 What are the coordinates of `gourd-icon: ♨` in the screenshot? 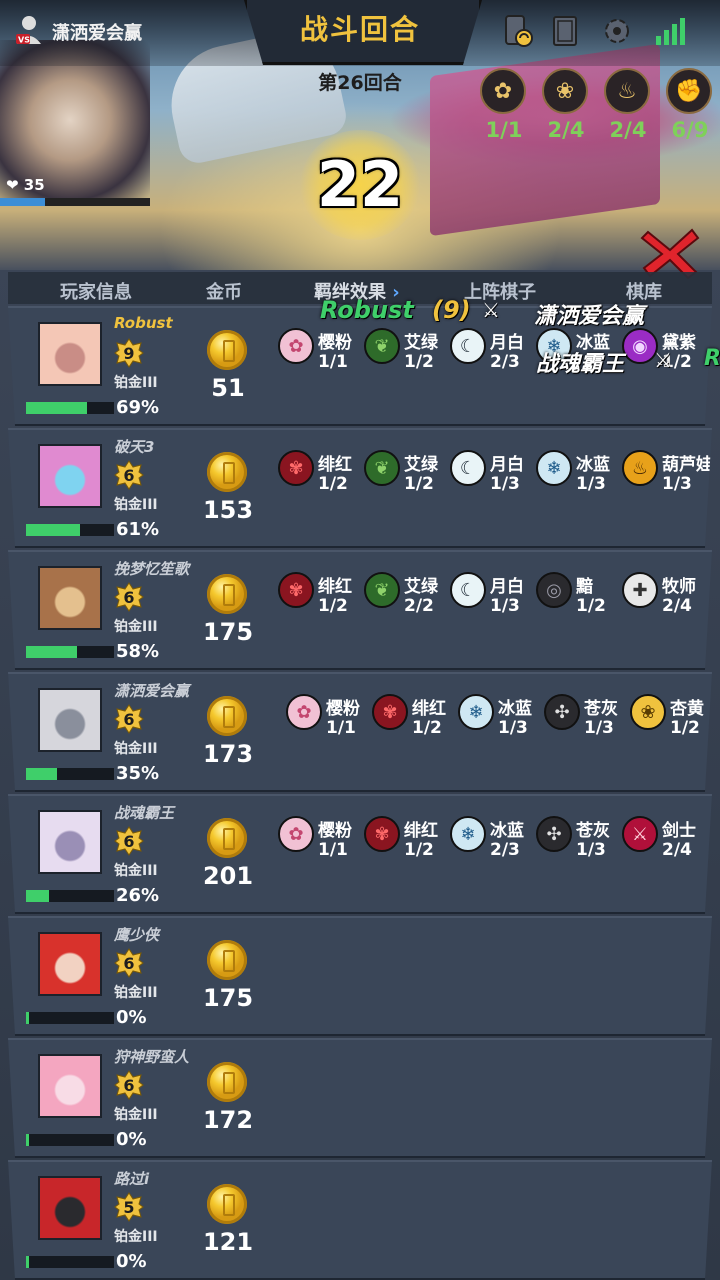 It's located at (640, 468).